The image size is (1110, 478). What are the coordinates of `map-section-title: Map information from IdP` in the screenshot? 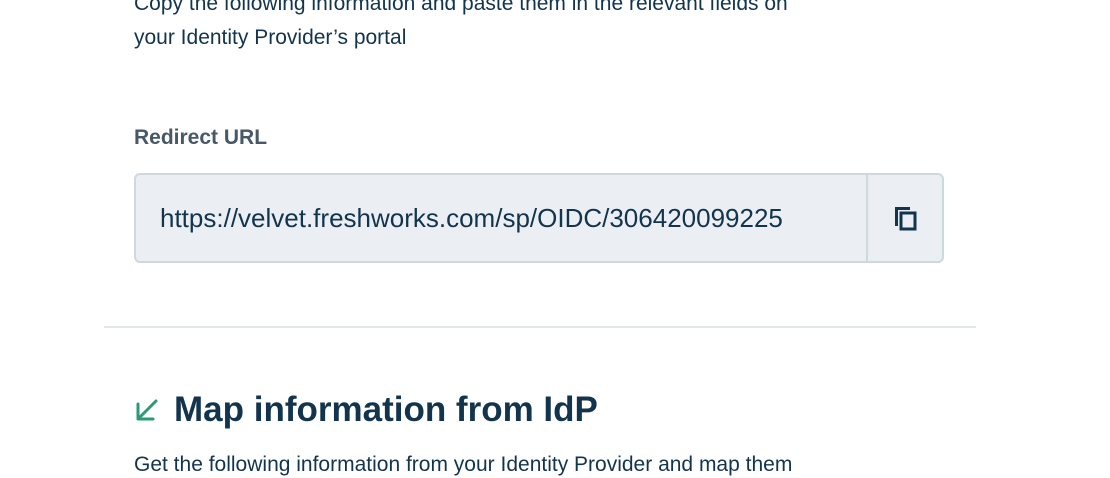 It's located at (386, 409).